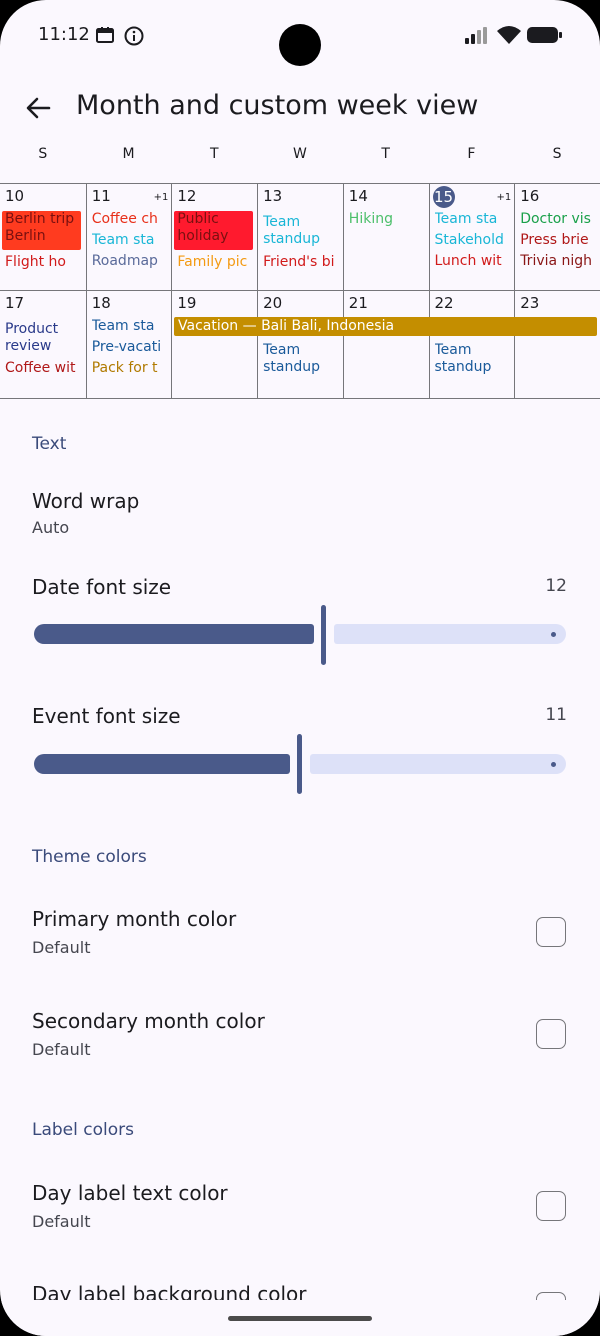  What do you see at coordinates (509, 35) in the screenshot?
I see `wifi-icon` at bounding box center [509, 35].